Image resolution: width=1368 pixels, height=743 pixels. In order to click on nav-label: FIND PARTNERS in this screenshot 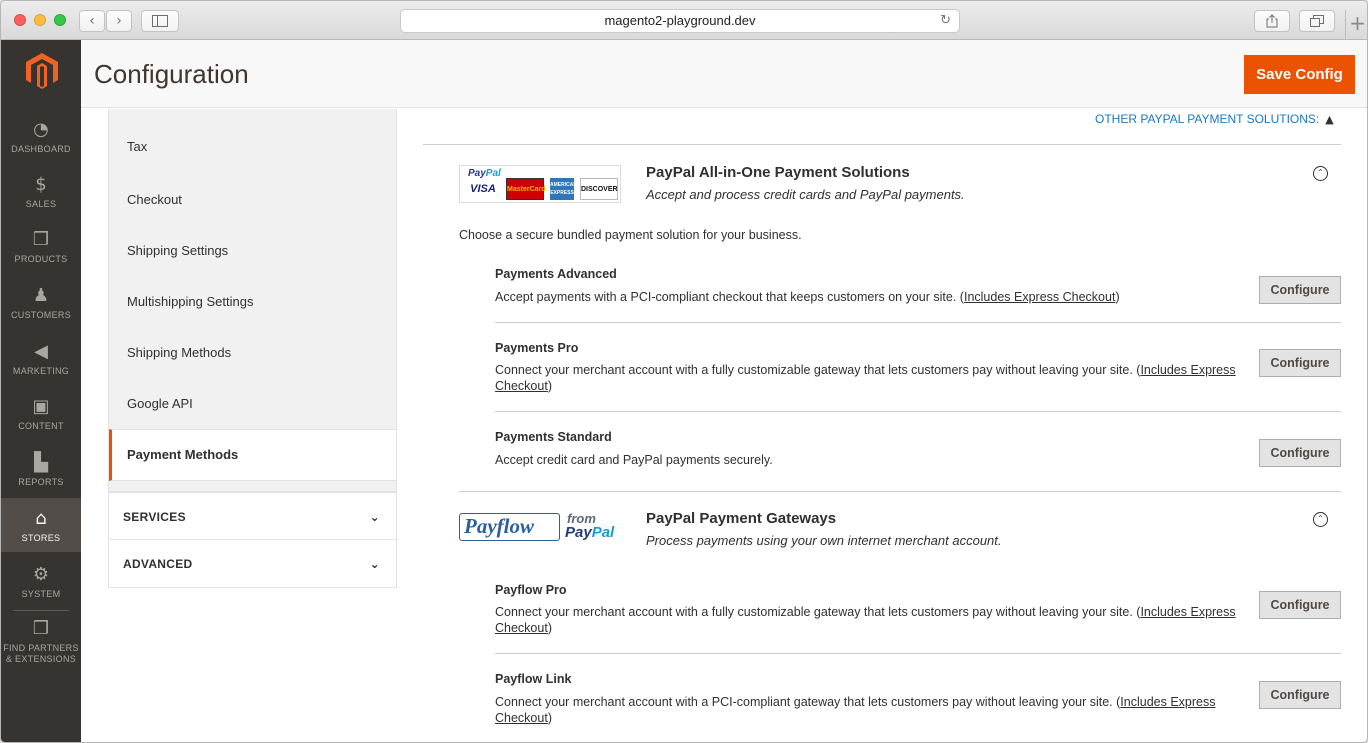, I will do `click(41, 648)`.